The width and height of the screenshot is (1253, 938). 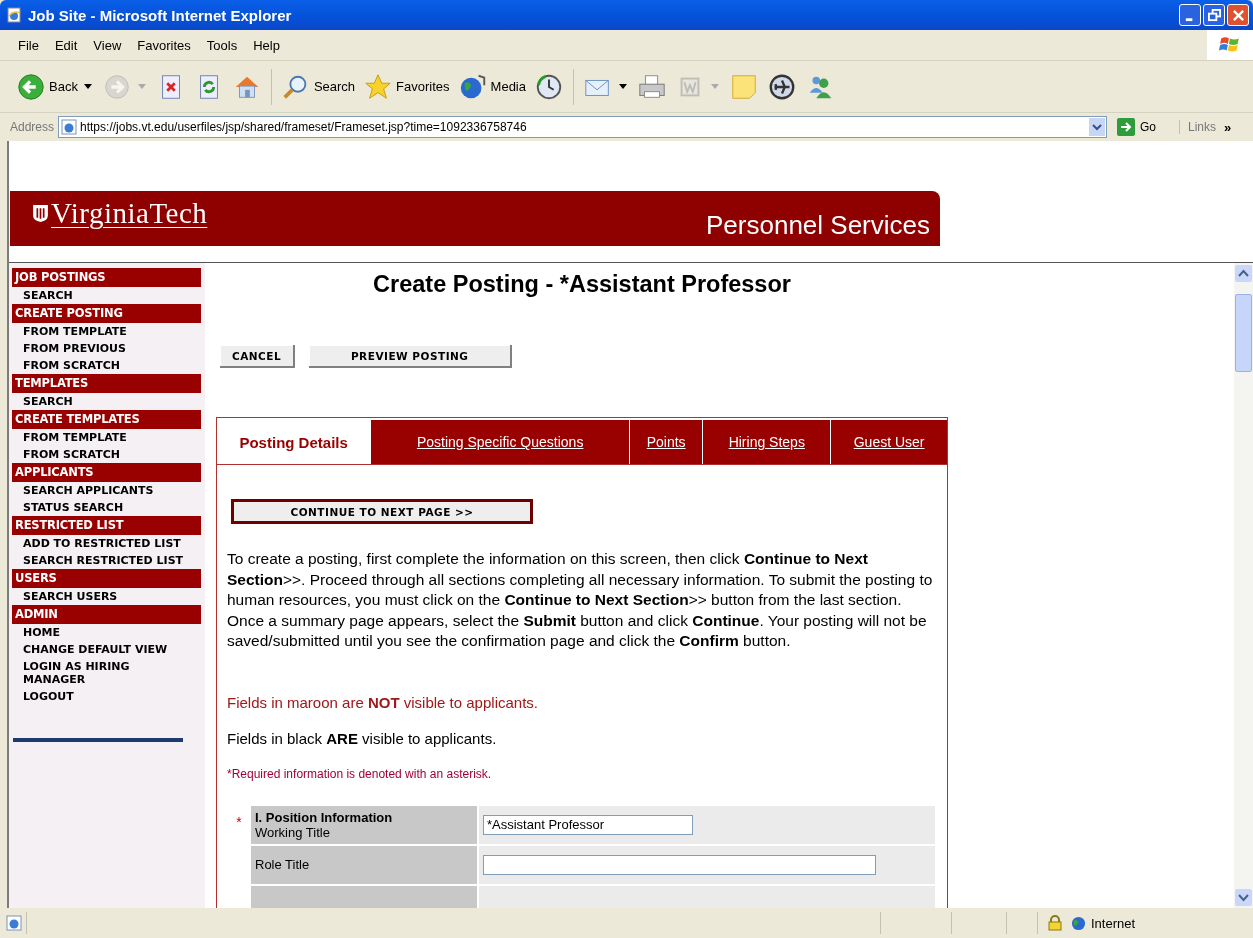 I want to click on action-button: CANCEL, so click(x=258, y=356).